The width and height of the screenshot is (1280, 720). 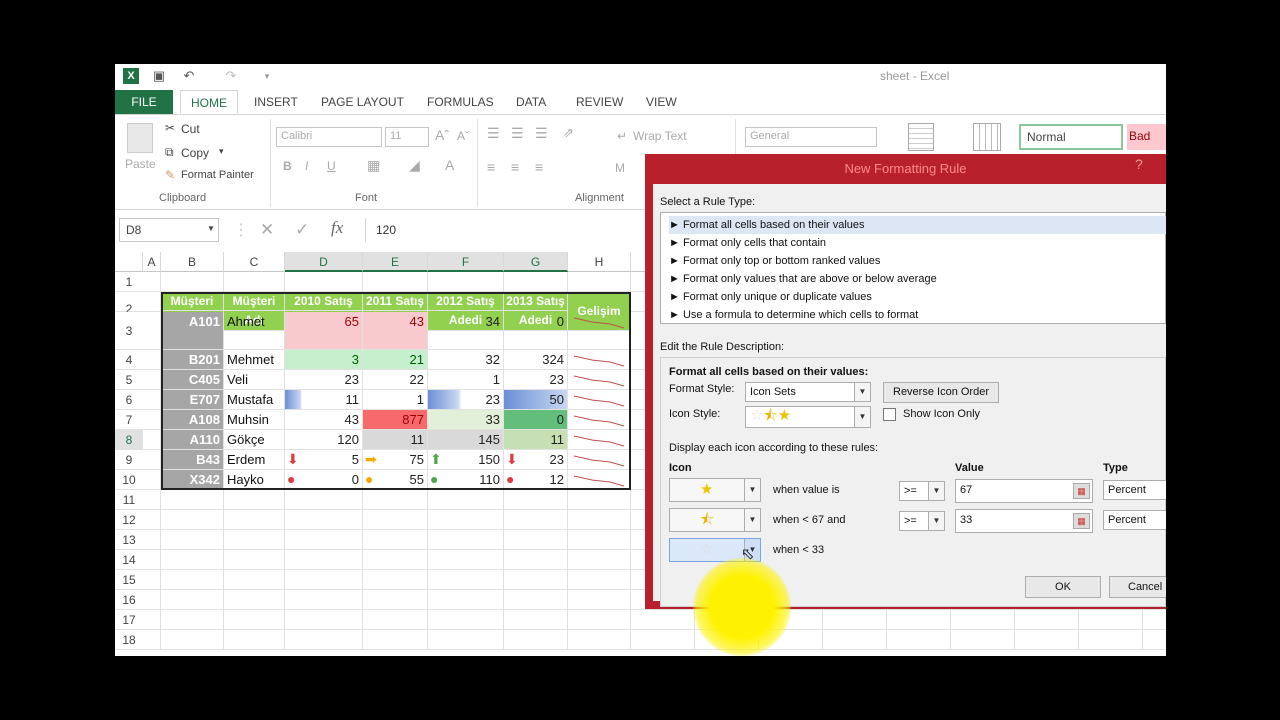 I want to click on row-header: 8, so click(x=129, y=440).